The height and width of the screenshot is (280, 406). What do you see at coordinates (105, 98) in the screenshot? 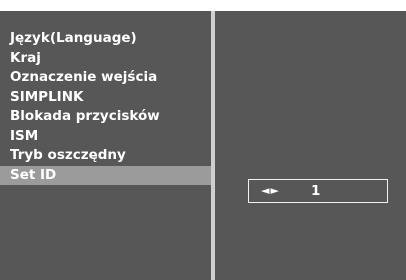
I see `menu-item-simplink: SIMPLINK` at bounding box center [105, 98].